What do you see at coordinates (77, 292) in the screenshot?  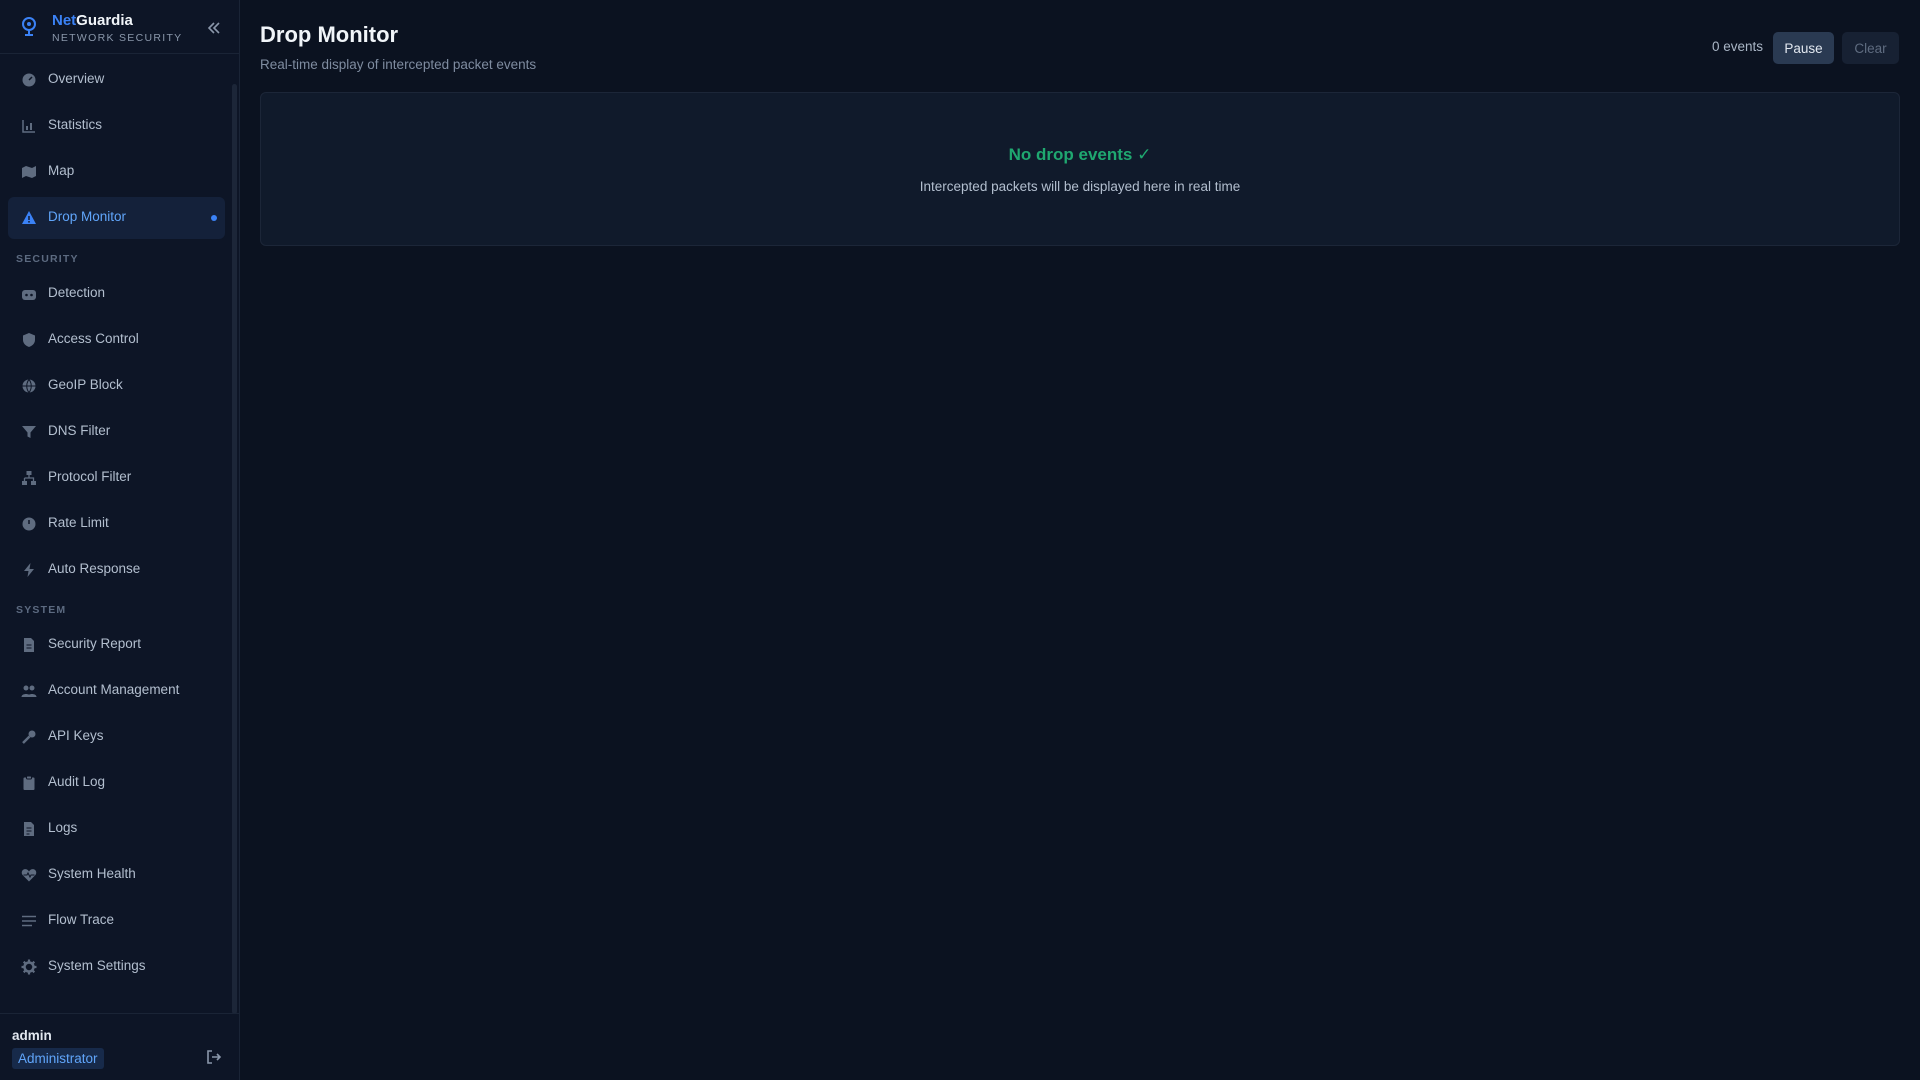 I see `sidebar-item-label: Detection` at bounding box center [77, 292].